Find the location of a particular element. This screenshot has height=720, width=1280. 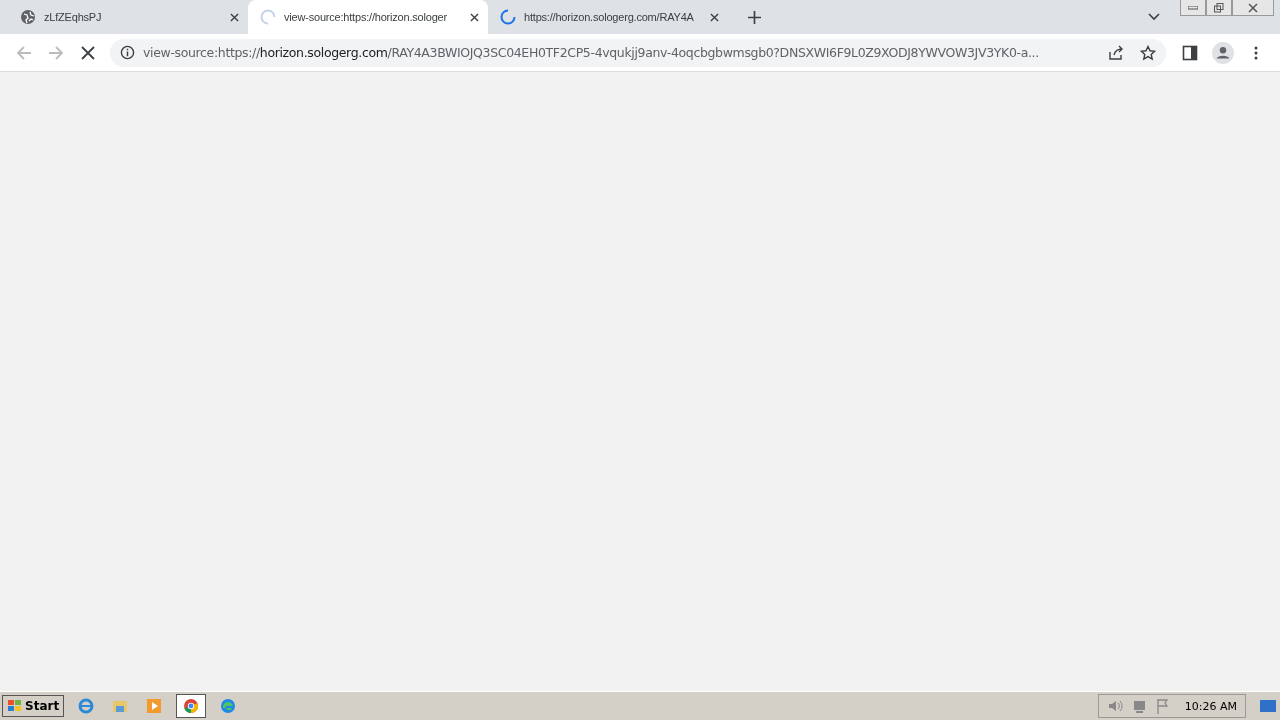

globe-icon is located at coordinates (28, 17).